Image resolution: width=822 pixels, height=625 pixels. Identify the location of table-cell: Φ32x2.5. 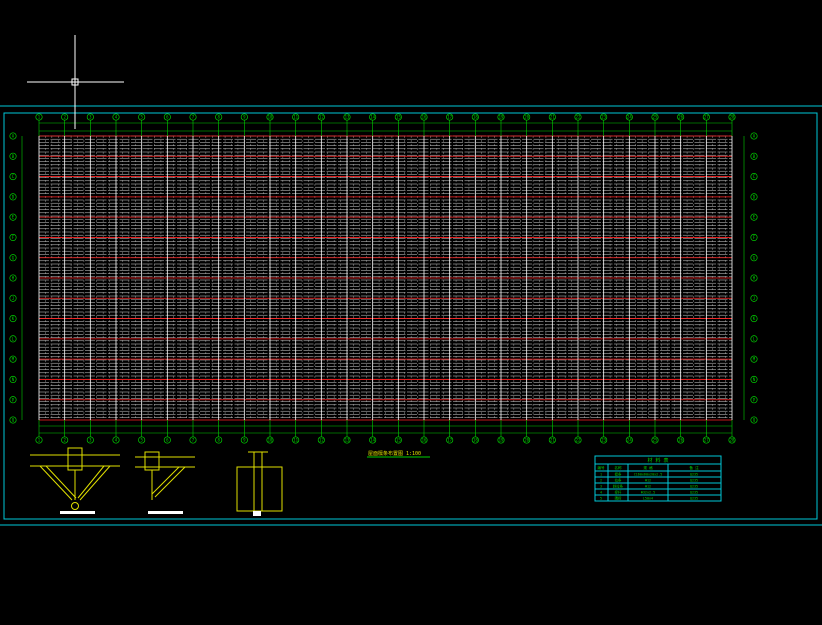
(648, 493).